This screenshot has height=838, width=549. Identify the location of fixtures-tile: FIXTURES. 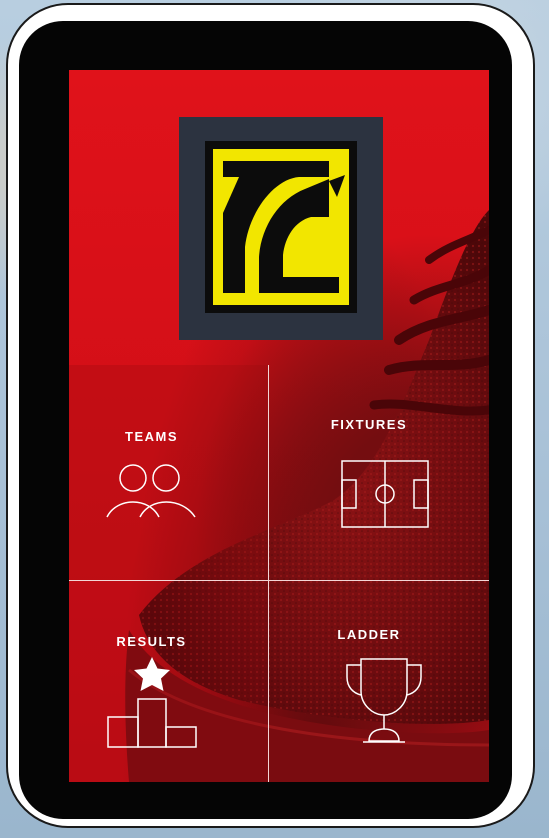
(379, 472).